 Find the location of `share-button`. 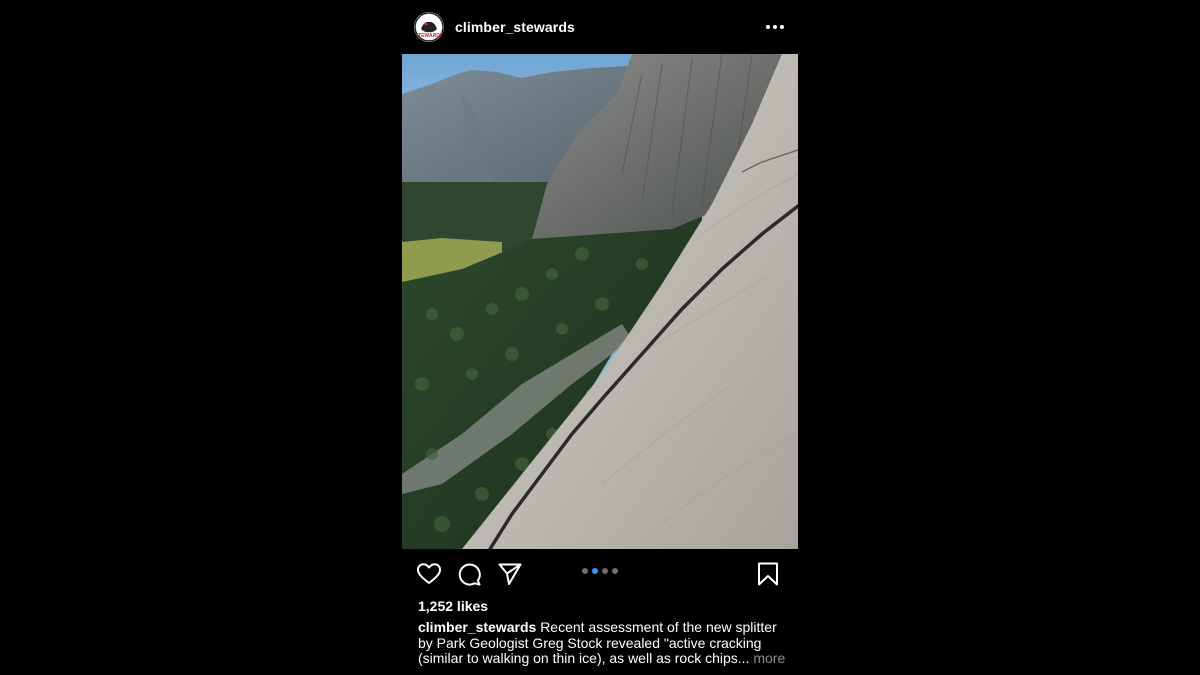

share-button is located at coordinates (510, 574).